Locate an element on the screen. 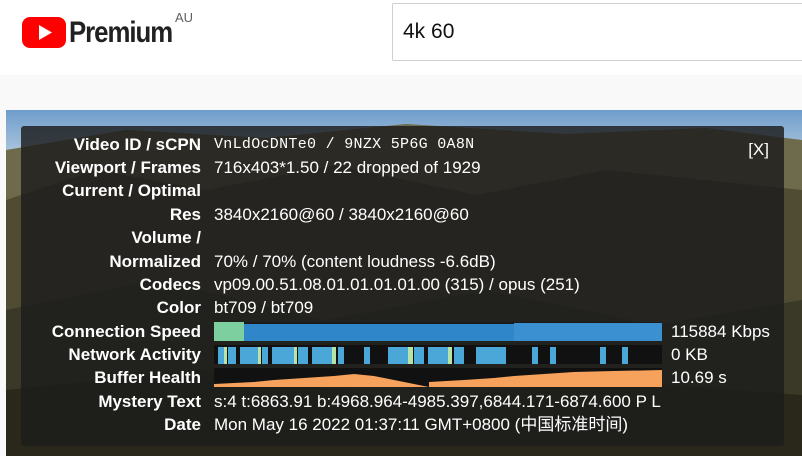 Image resolution: width=802 pixels, height=456 pixels. close-stats-button: [X] is located at coordinates (758, 150).